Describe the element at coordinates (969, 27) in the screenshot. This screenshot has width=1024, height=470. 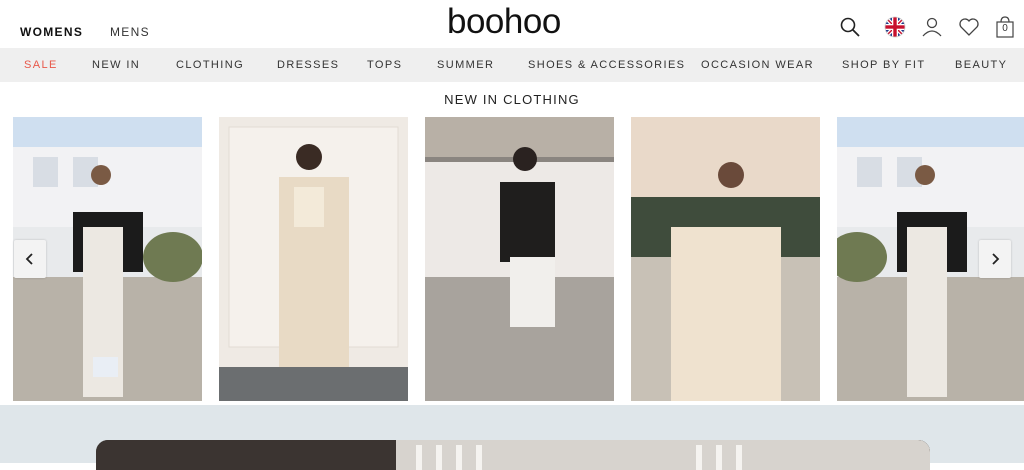
I see `wishlist-heart-icon` at that location.